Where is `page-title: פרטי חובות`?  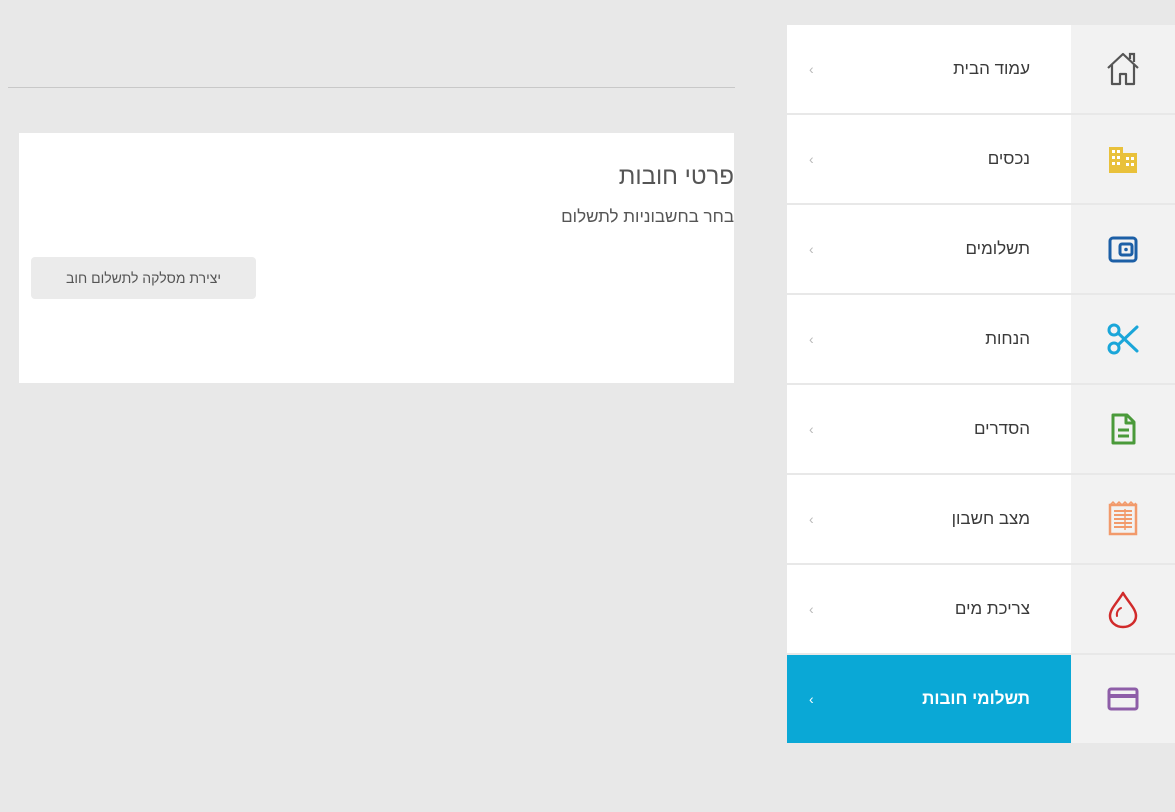
page-title: פרטי חובות is located at coordinates (676, 176).